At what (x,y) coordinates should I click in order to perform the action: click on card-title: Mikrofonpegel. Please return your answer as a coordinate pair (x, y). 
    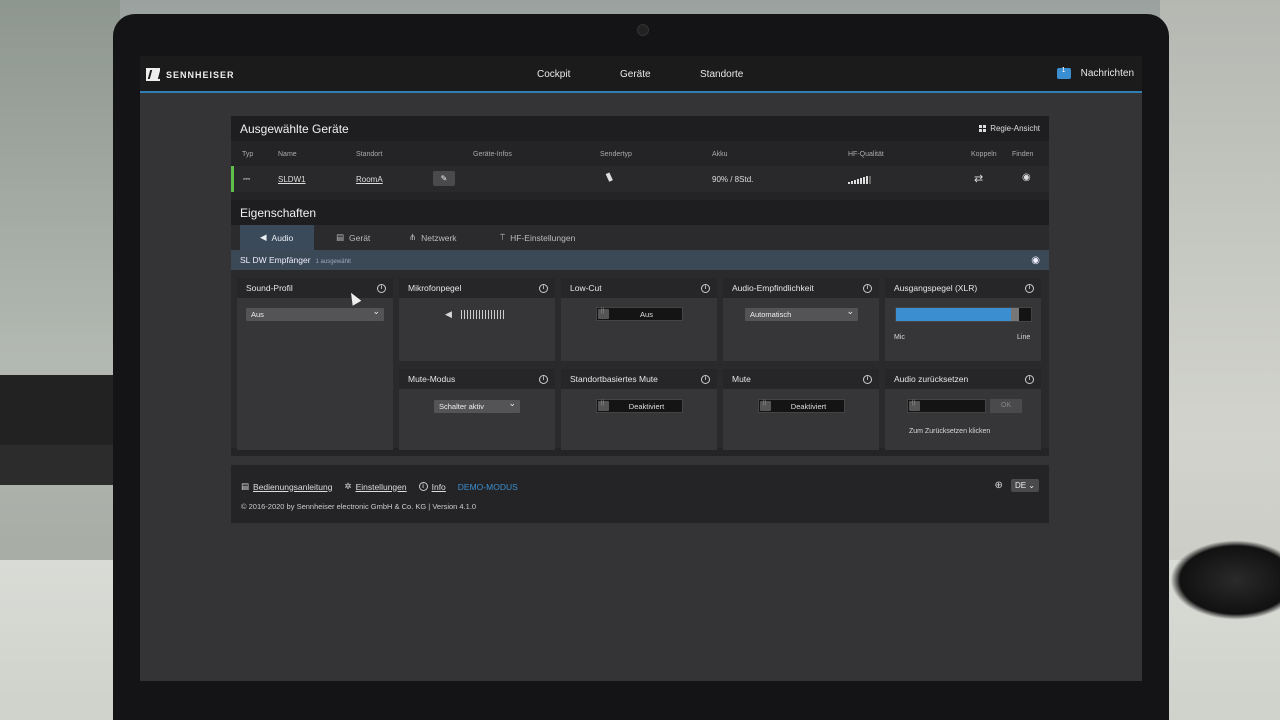
    Looking at the image, I should click on (435, 288).